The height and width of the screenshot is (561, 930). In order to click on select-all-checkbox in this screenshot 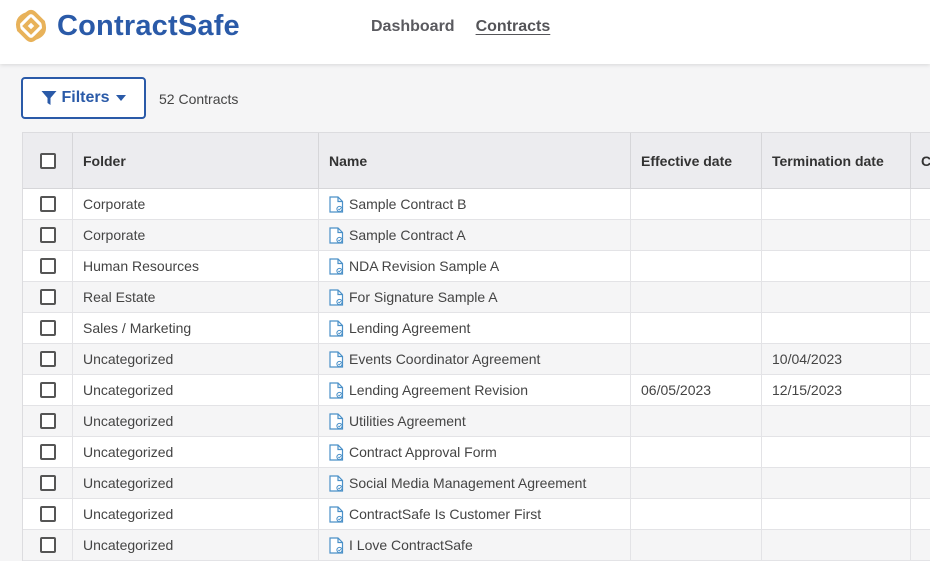, I will do `click(47, 160)`.